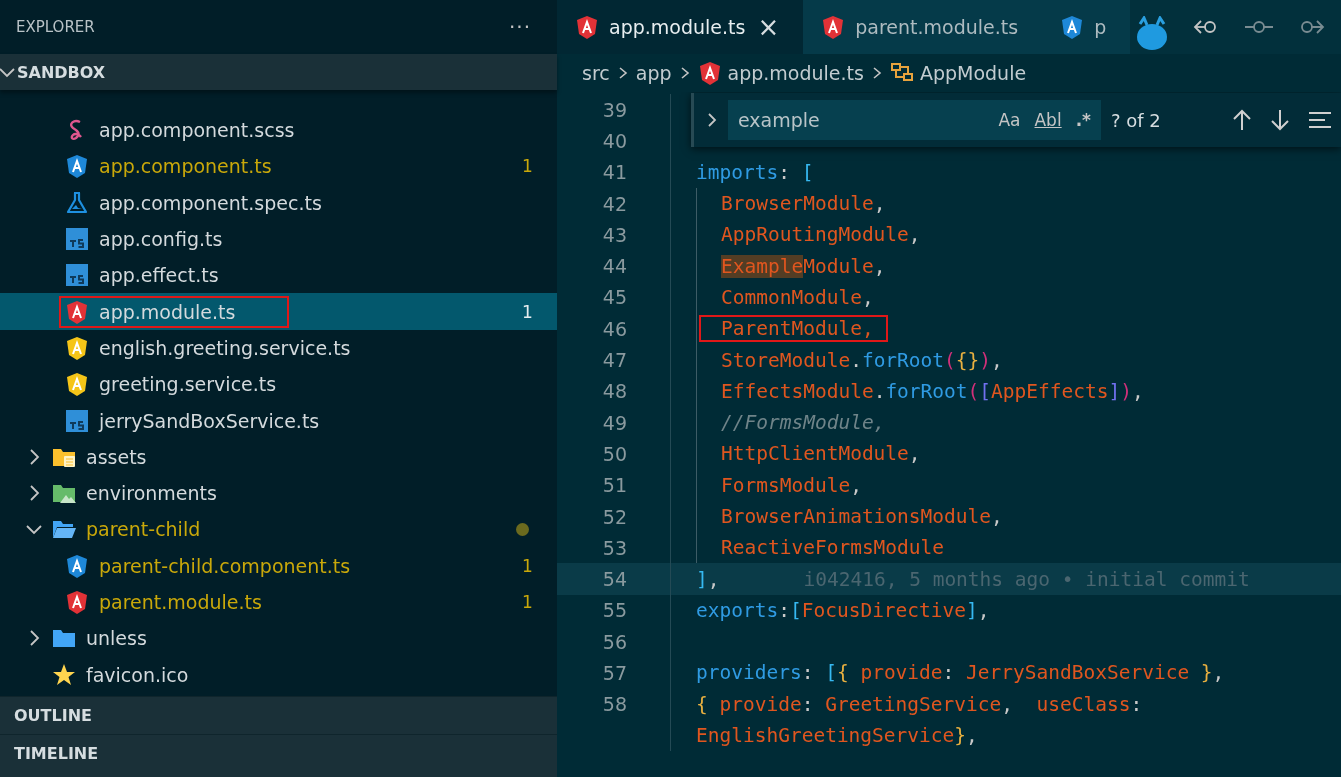 This screenshot has width=1341, height=777. I want to click on editor-tab: app.module.ts ×, so click(680, 27).